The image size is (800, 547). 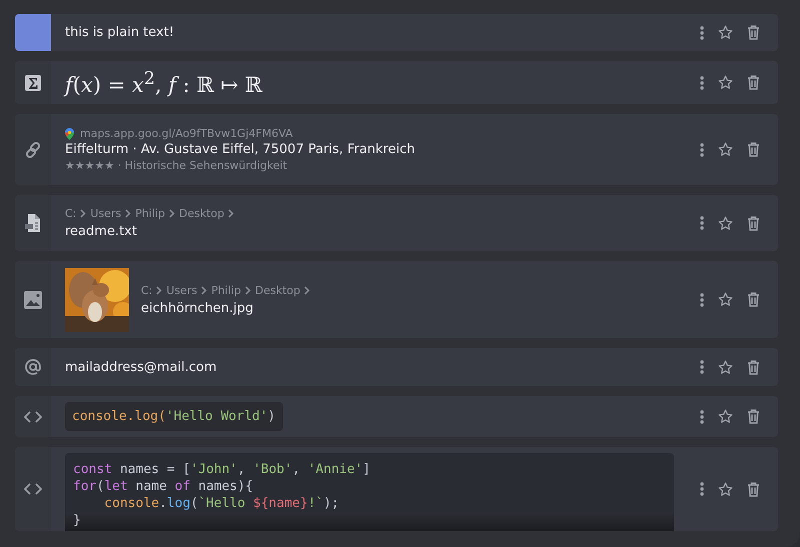 What do you see at coordinates (69, 134) in the screenshot?
I see `map-pin-icon` at bounding box center [69, 134].